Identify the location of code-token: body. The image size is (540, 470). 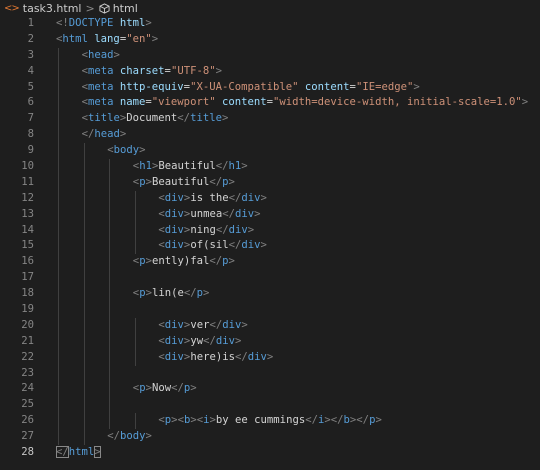
(132, 436).